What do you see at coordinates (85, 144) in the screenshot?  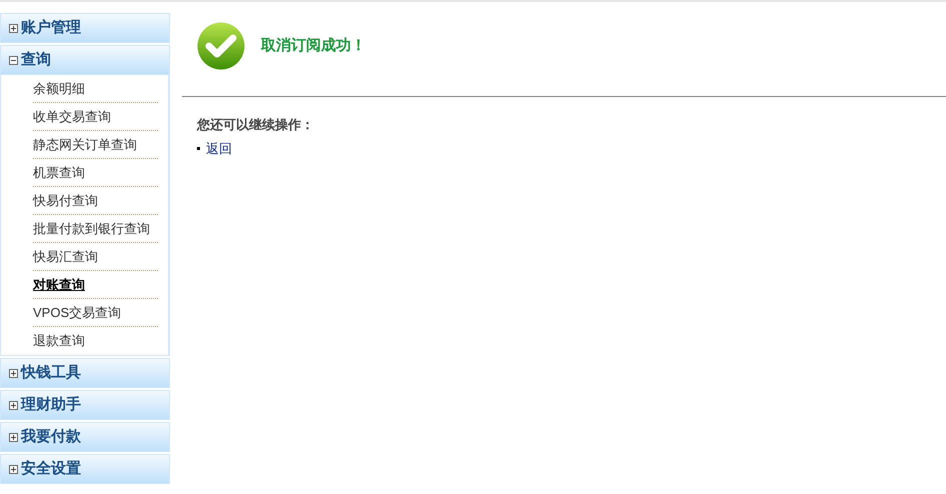 I see `menu-item: 静态网关订单查询` at bounding box center [85, 144].